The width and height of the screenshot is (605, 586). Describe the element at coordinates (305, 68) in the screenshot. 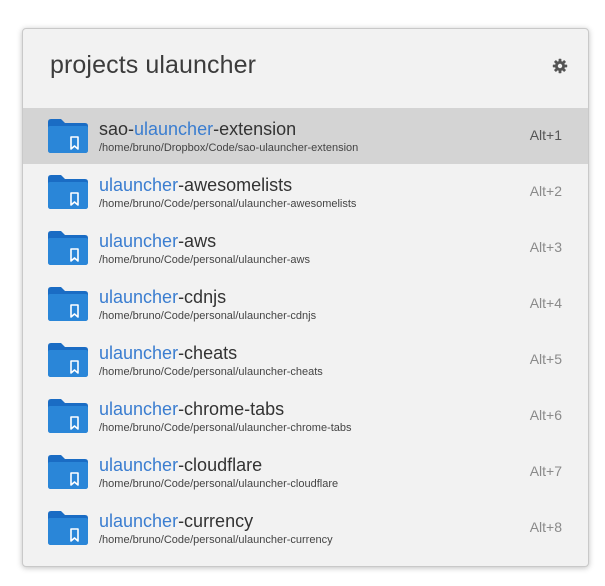

I see `search-header: projects ulauncher` at that location.